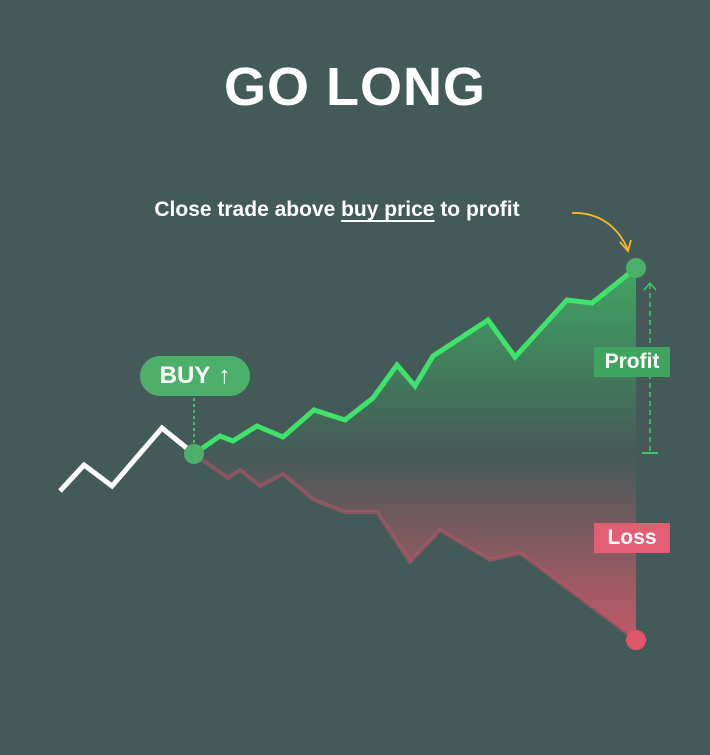 The width and height of the screenshot is (710, 755). Describe the element at coordinates (636, 640) in the screenshot. I see `loss-target-marker` at that location.